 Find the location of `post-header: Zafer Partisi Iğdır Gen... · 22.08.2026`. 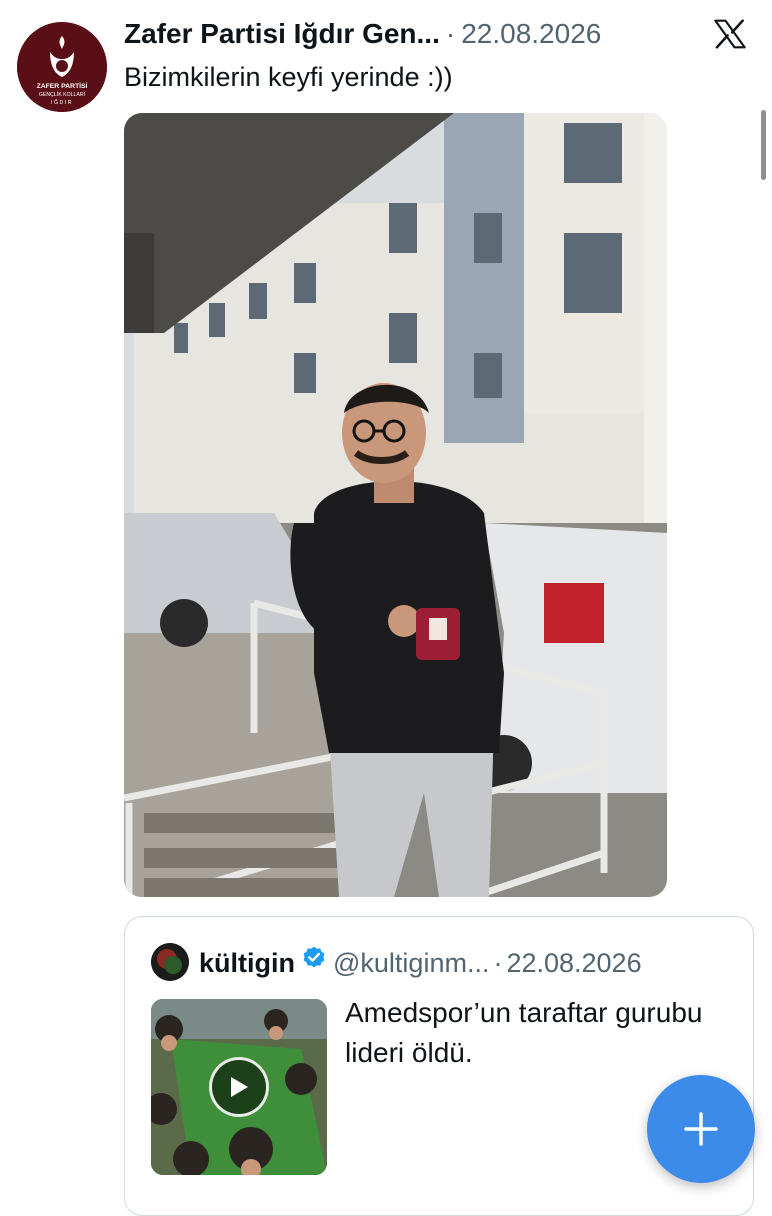

post-header: Zafer Partisi Iğdır Gen... · 22.08.2026 is located at coordinates (388, 38).